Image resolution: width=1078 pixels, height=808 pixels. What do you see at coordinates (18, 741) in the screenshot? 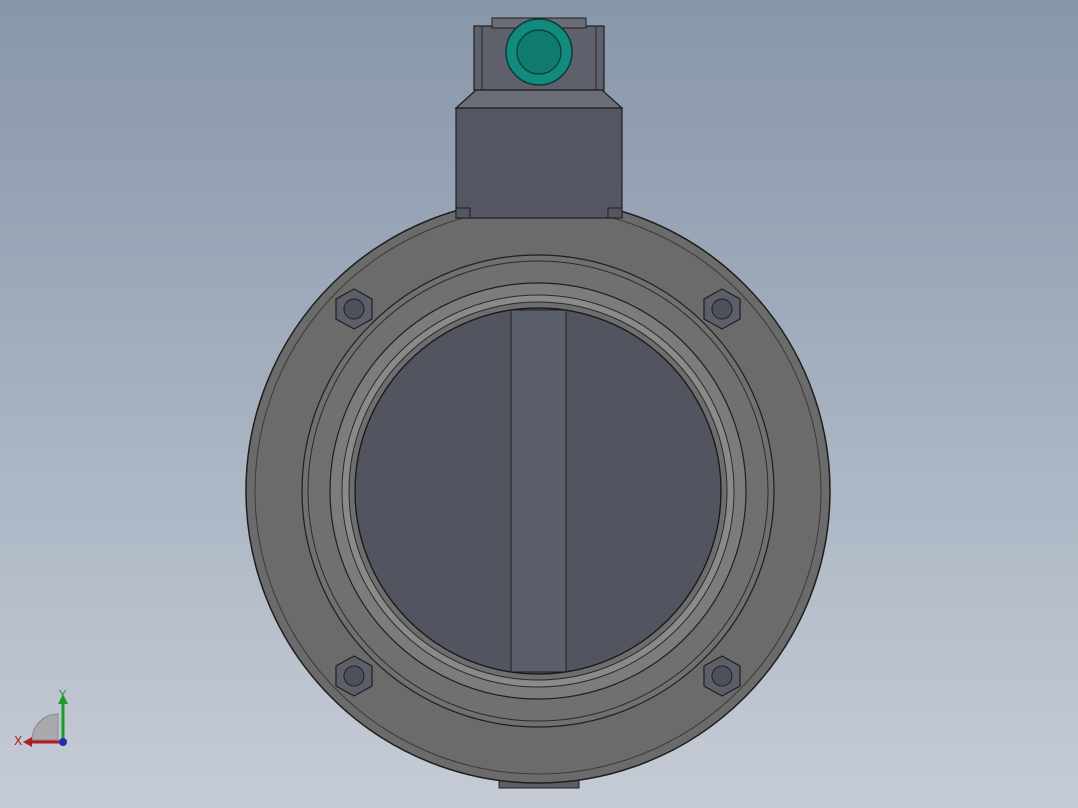
I see `x-axis-label: X` at bounding box center [18, 741].